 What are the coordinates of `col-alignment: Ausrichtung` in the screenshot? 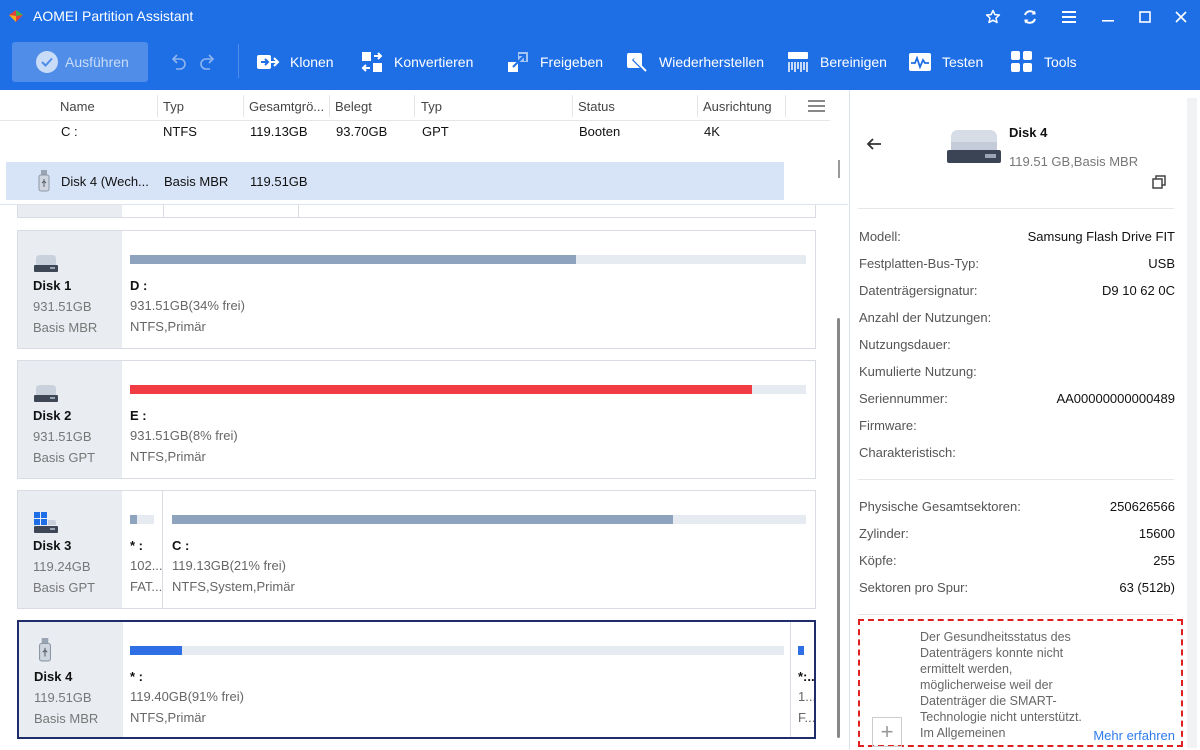 It's located at (743, 106).